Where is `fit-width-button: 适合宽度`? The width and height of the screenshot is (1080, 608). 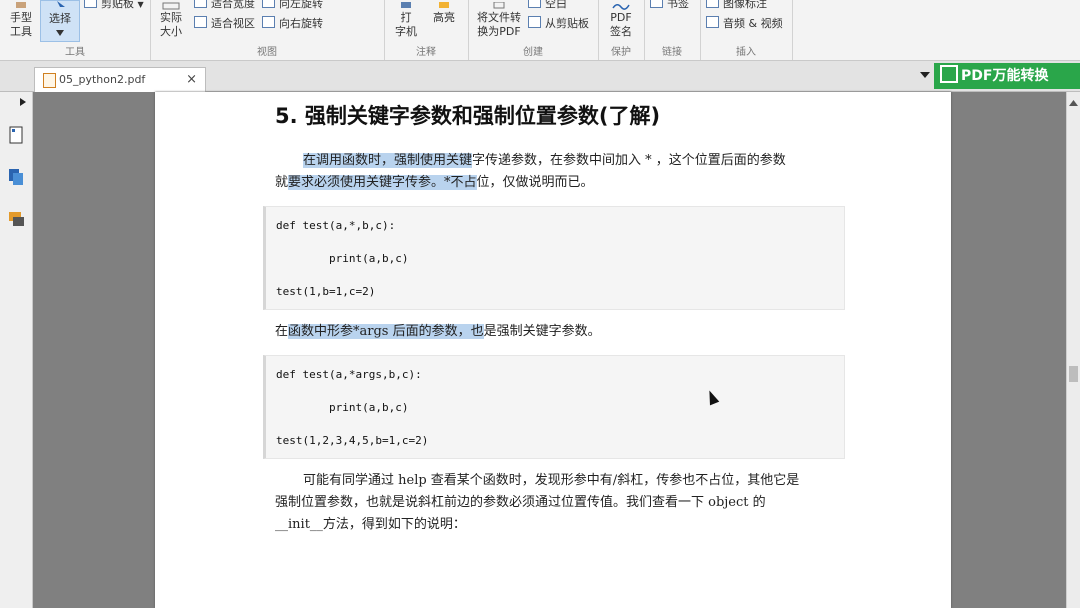 fit-width-button: 适合宽度 is located at coordinates (224, 6).